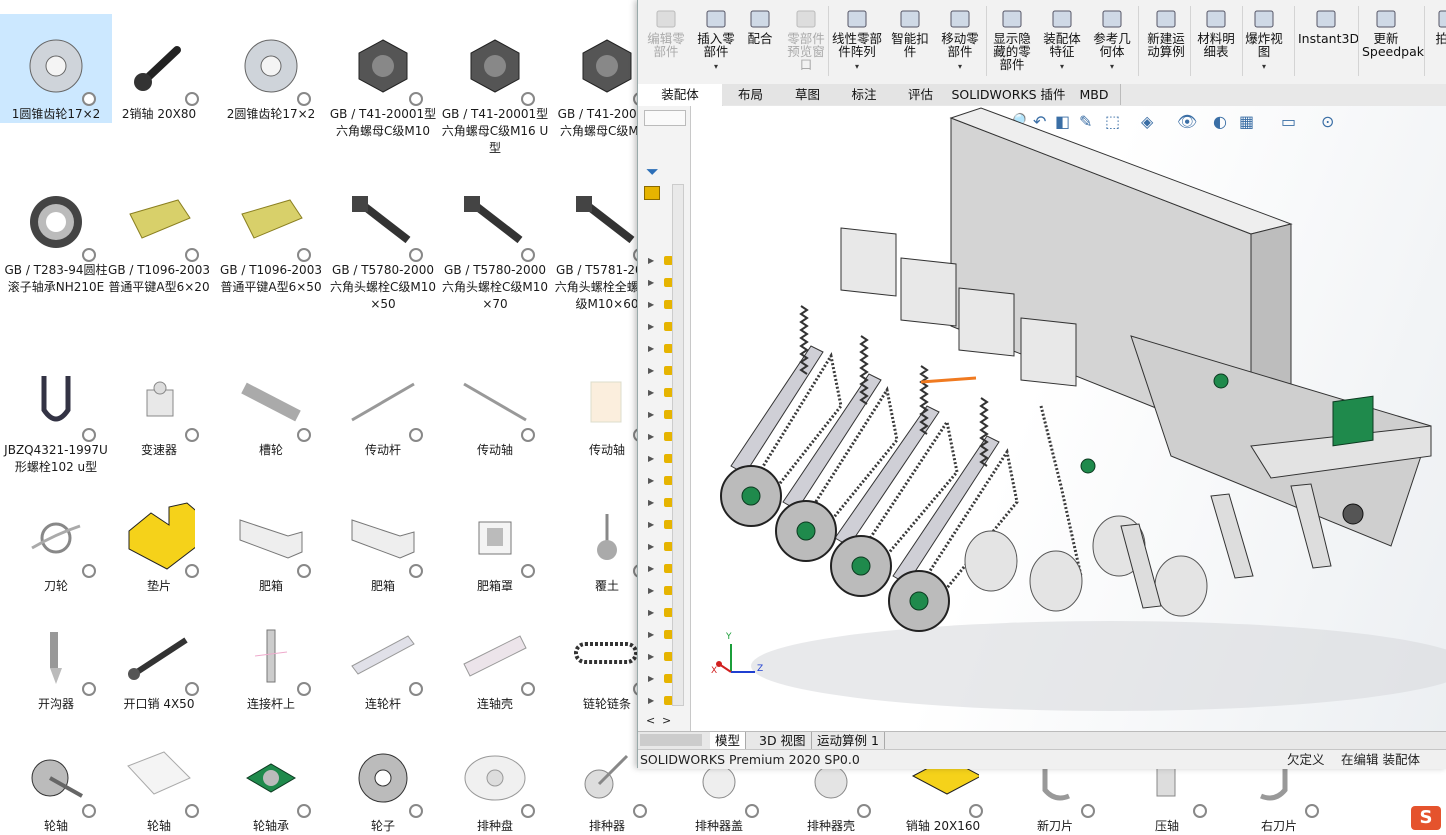 Image resolution: width=1446 pixels, height=835 pixels. Describe the element at coordinates (159, 404) in the screenshot. I see `file-item: 变速器` at that location.